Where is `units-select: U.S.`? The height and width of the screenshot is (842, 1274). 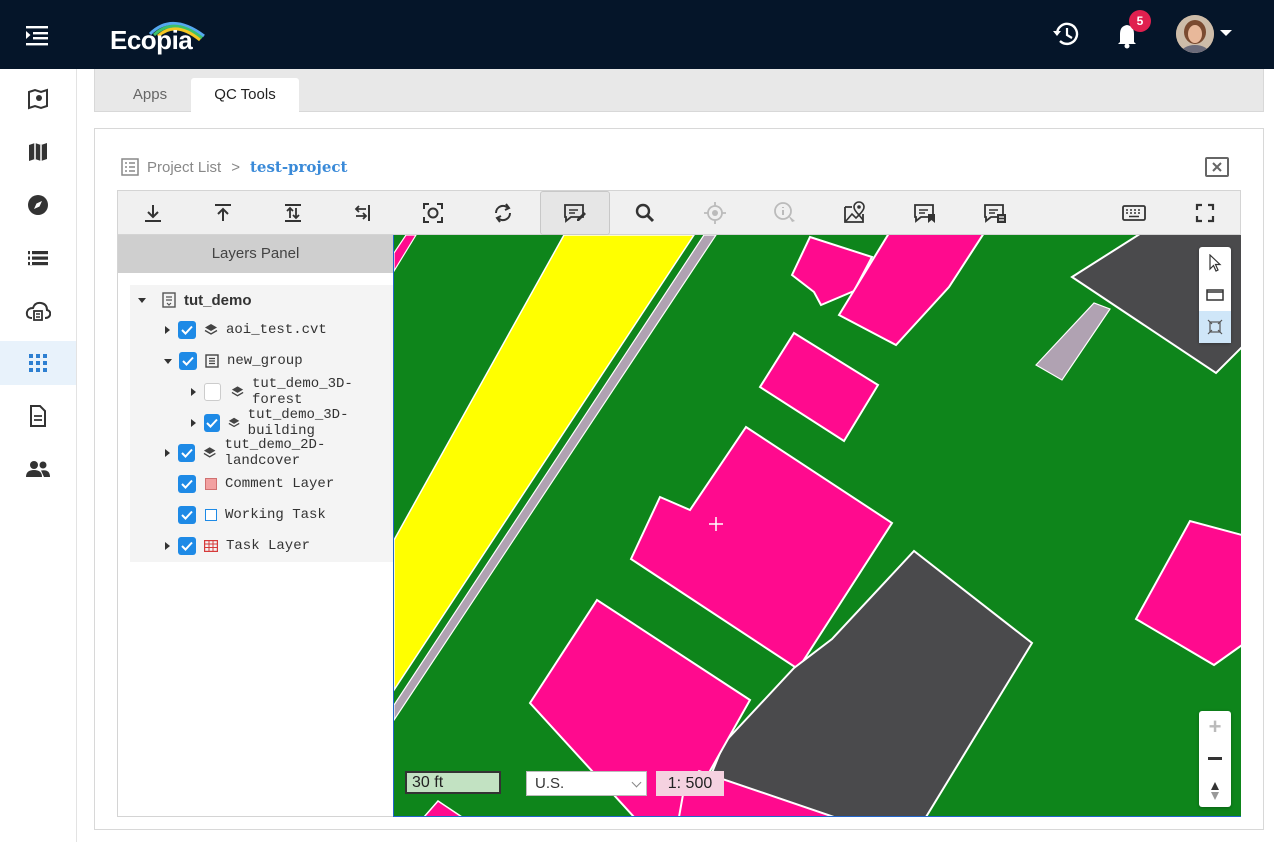
units-select: U.S. is located at coordinates (586, 783).